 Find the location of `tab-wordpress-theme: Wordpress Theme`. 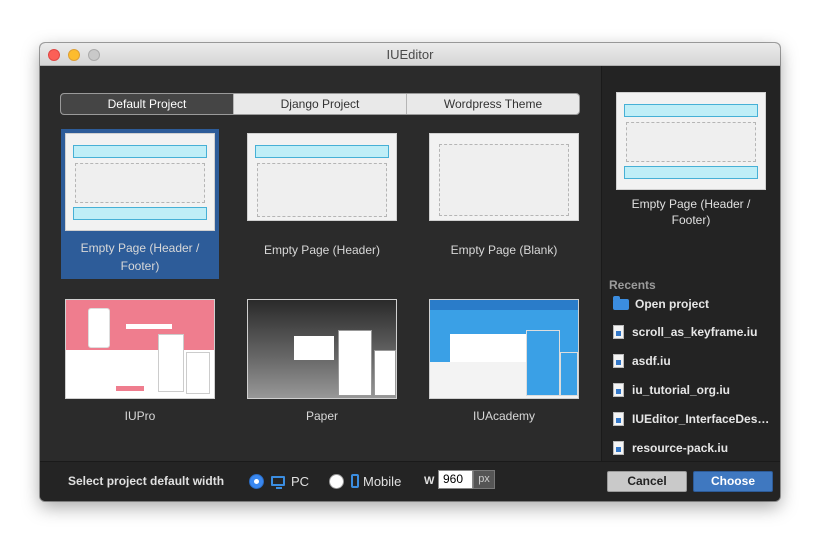

tab-wordpress-theme: Wordpress Theme is located at coordinates (492, 104).